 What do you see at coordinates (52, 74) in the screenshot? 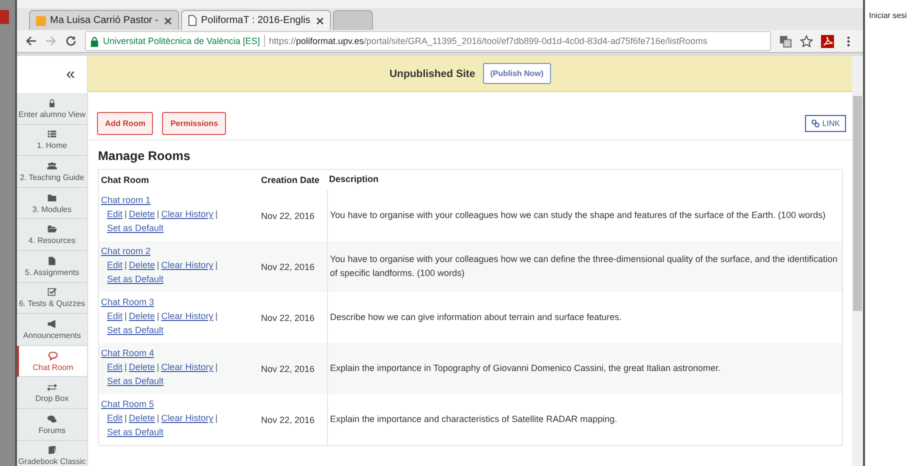
I see `collapse-sidebar-button: «` at bounding box center [52, 74].